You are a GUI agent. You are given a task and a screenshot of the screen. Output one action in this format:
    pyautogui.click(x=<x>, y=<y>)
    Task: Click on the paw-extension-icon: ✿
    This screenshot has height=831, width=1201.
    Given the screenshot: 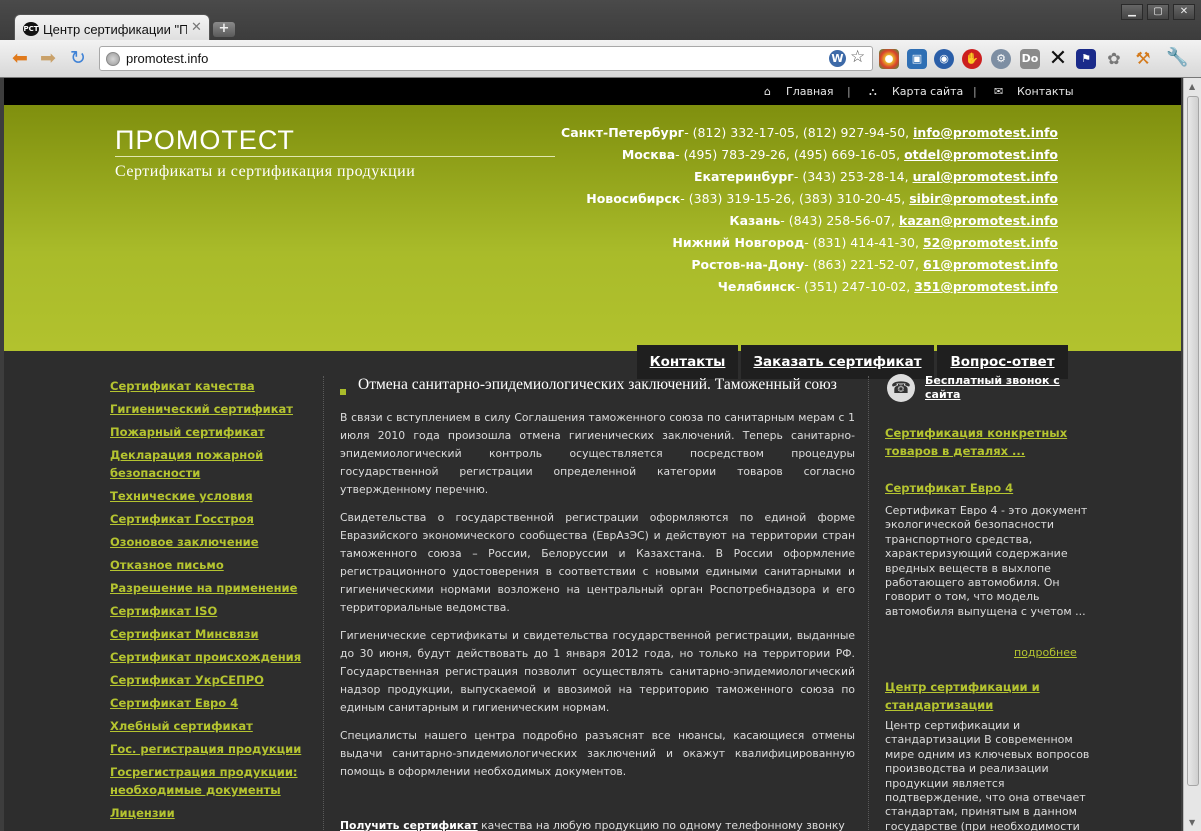 What is the action you would take?
    pyautogui.click(x=1114, y=59)
    